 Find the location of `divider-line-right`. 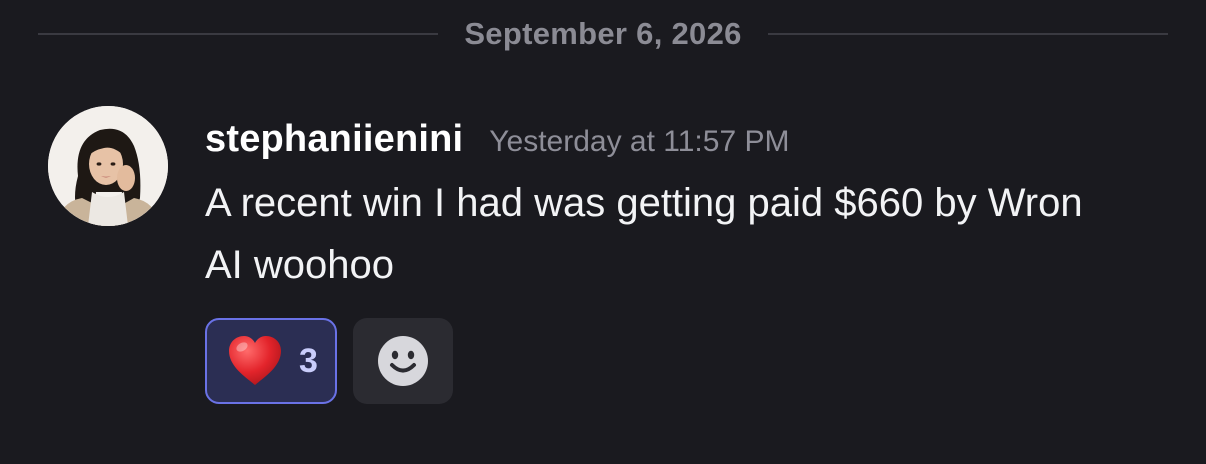

divider-line-right is located at coordinates (967, 34).